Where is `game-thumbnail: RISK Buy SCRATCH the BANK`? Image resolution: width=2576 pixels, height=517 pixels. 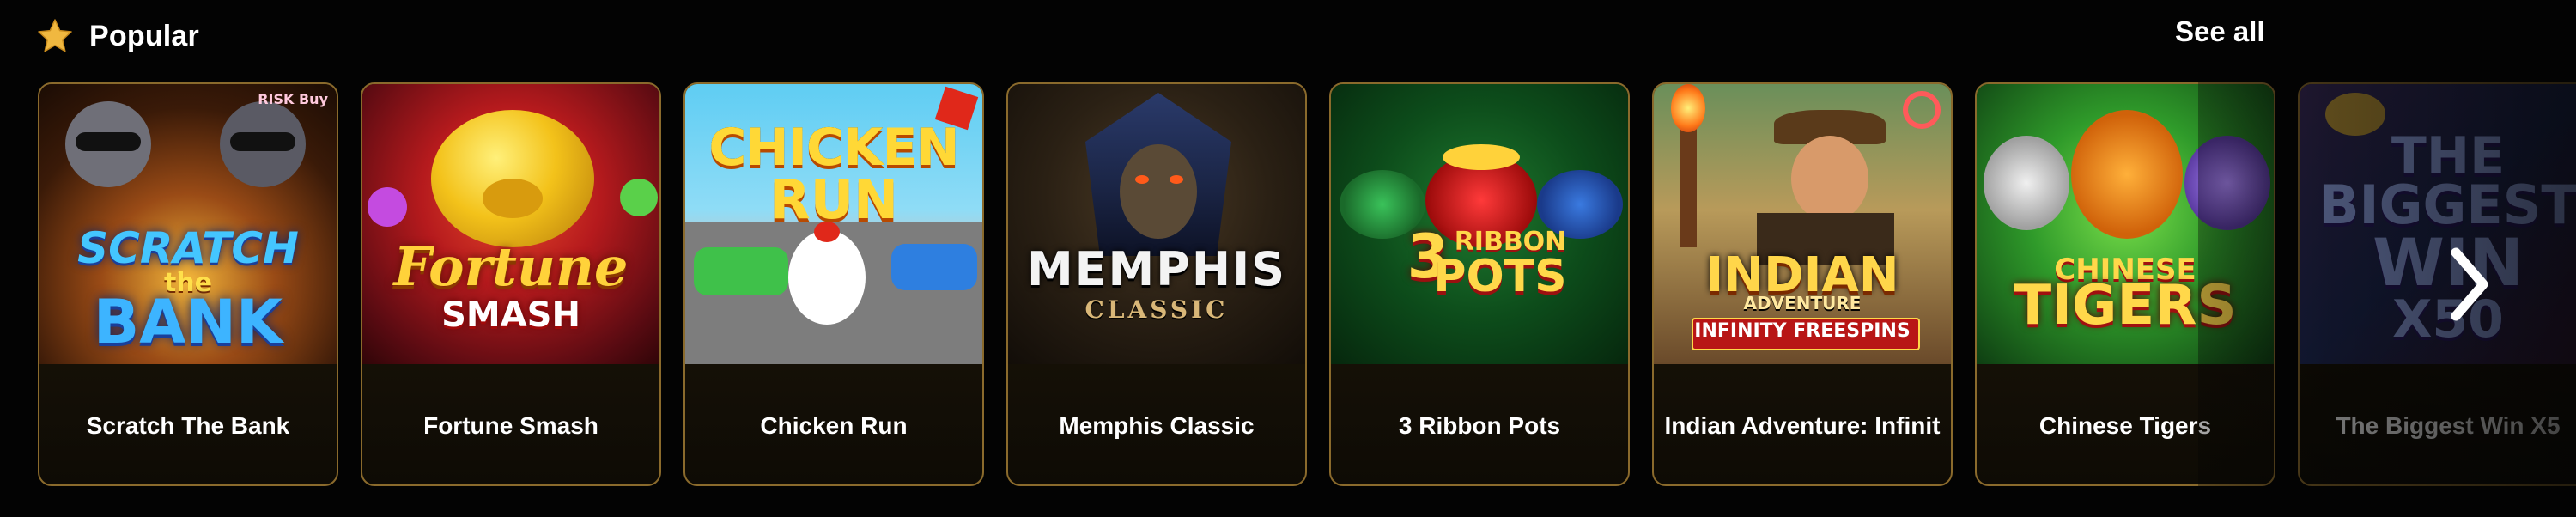
game-thumbnail: RISK Buy SCRATCH the BANK is located at coordinates (188, 224).